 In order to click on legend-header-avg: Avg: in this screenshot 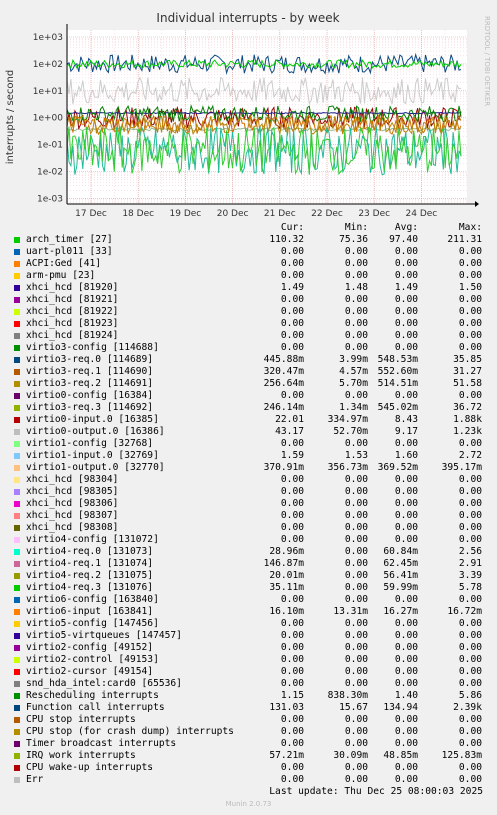, I will do `click(406, 227)`.